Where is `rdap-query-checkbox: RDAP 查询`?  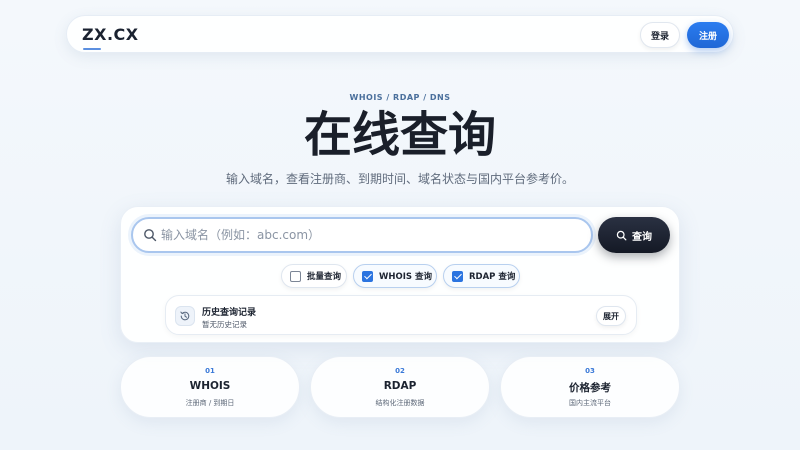
rdap-query-checkbox: RDAP 查询 is located at coordinates (481, 276).